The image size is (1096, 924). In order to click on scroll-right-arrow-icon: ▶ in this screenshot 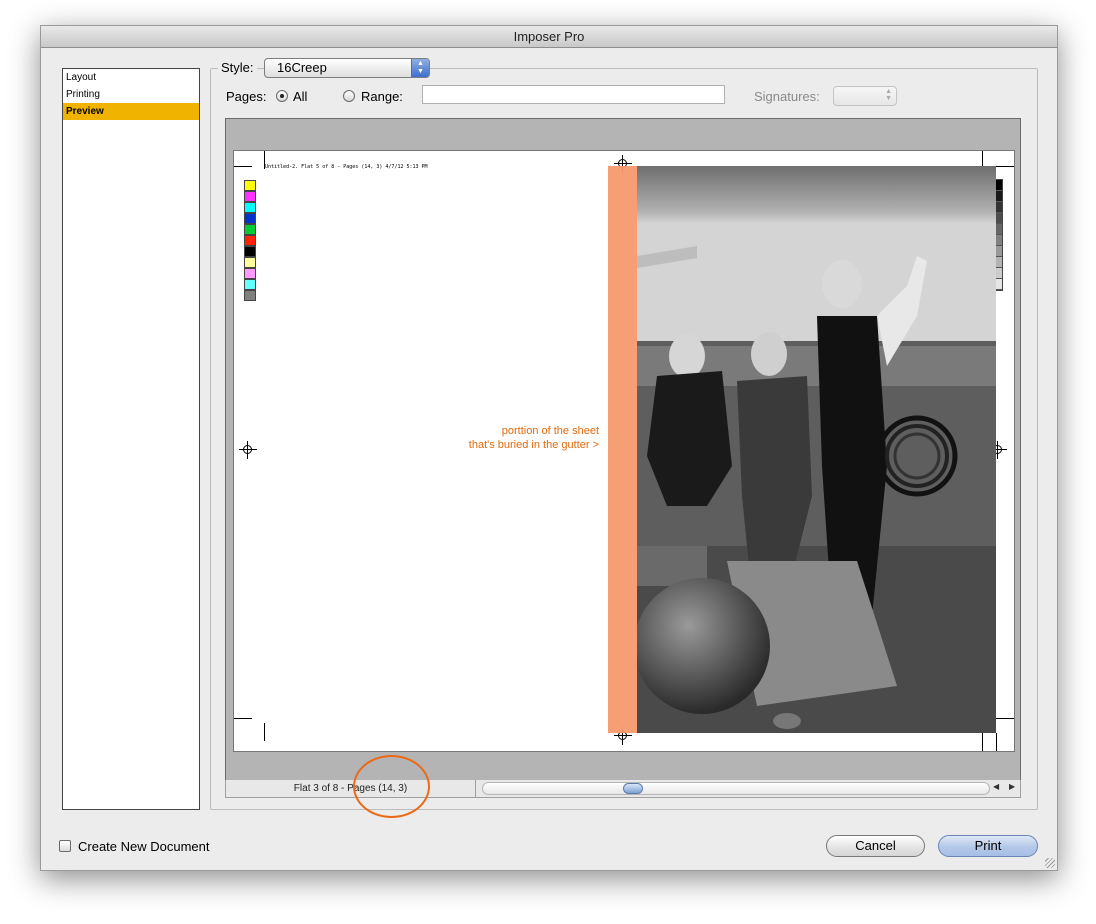, I will do `click(1012, 786)`.